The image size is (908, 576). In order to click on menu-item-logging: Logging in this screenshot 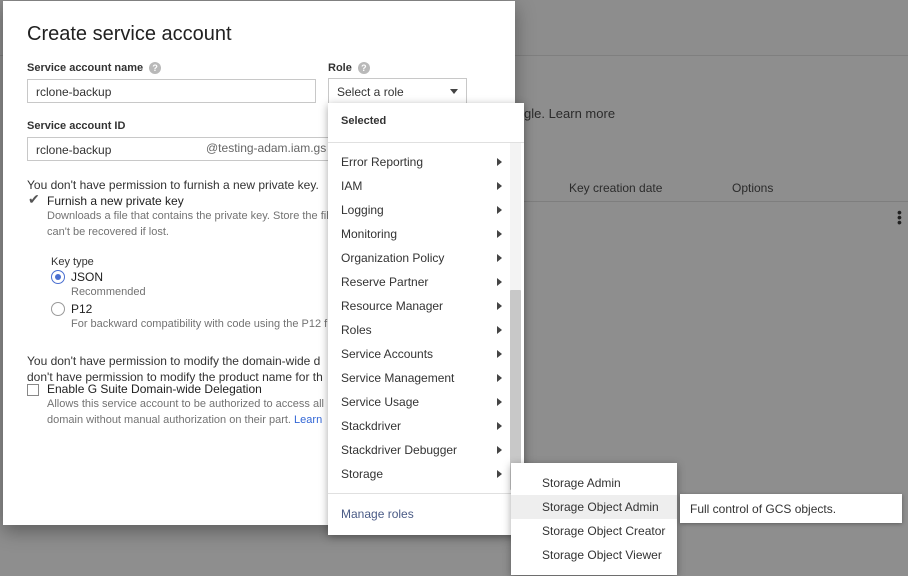, I will do `click(419, 210)`.